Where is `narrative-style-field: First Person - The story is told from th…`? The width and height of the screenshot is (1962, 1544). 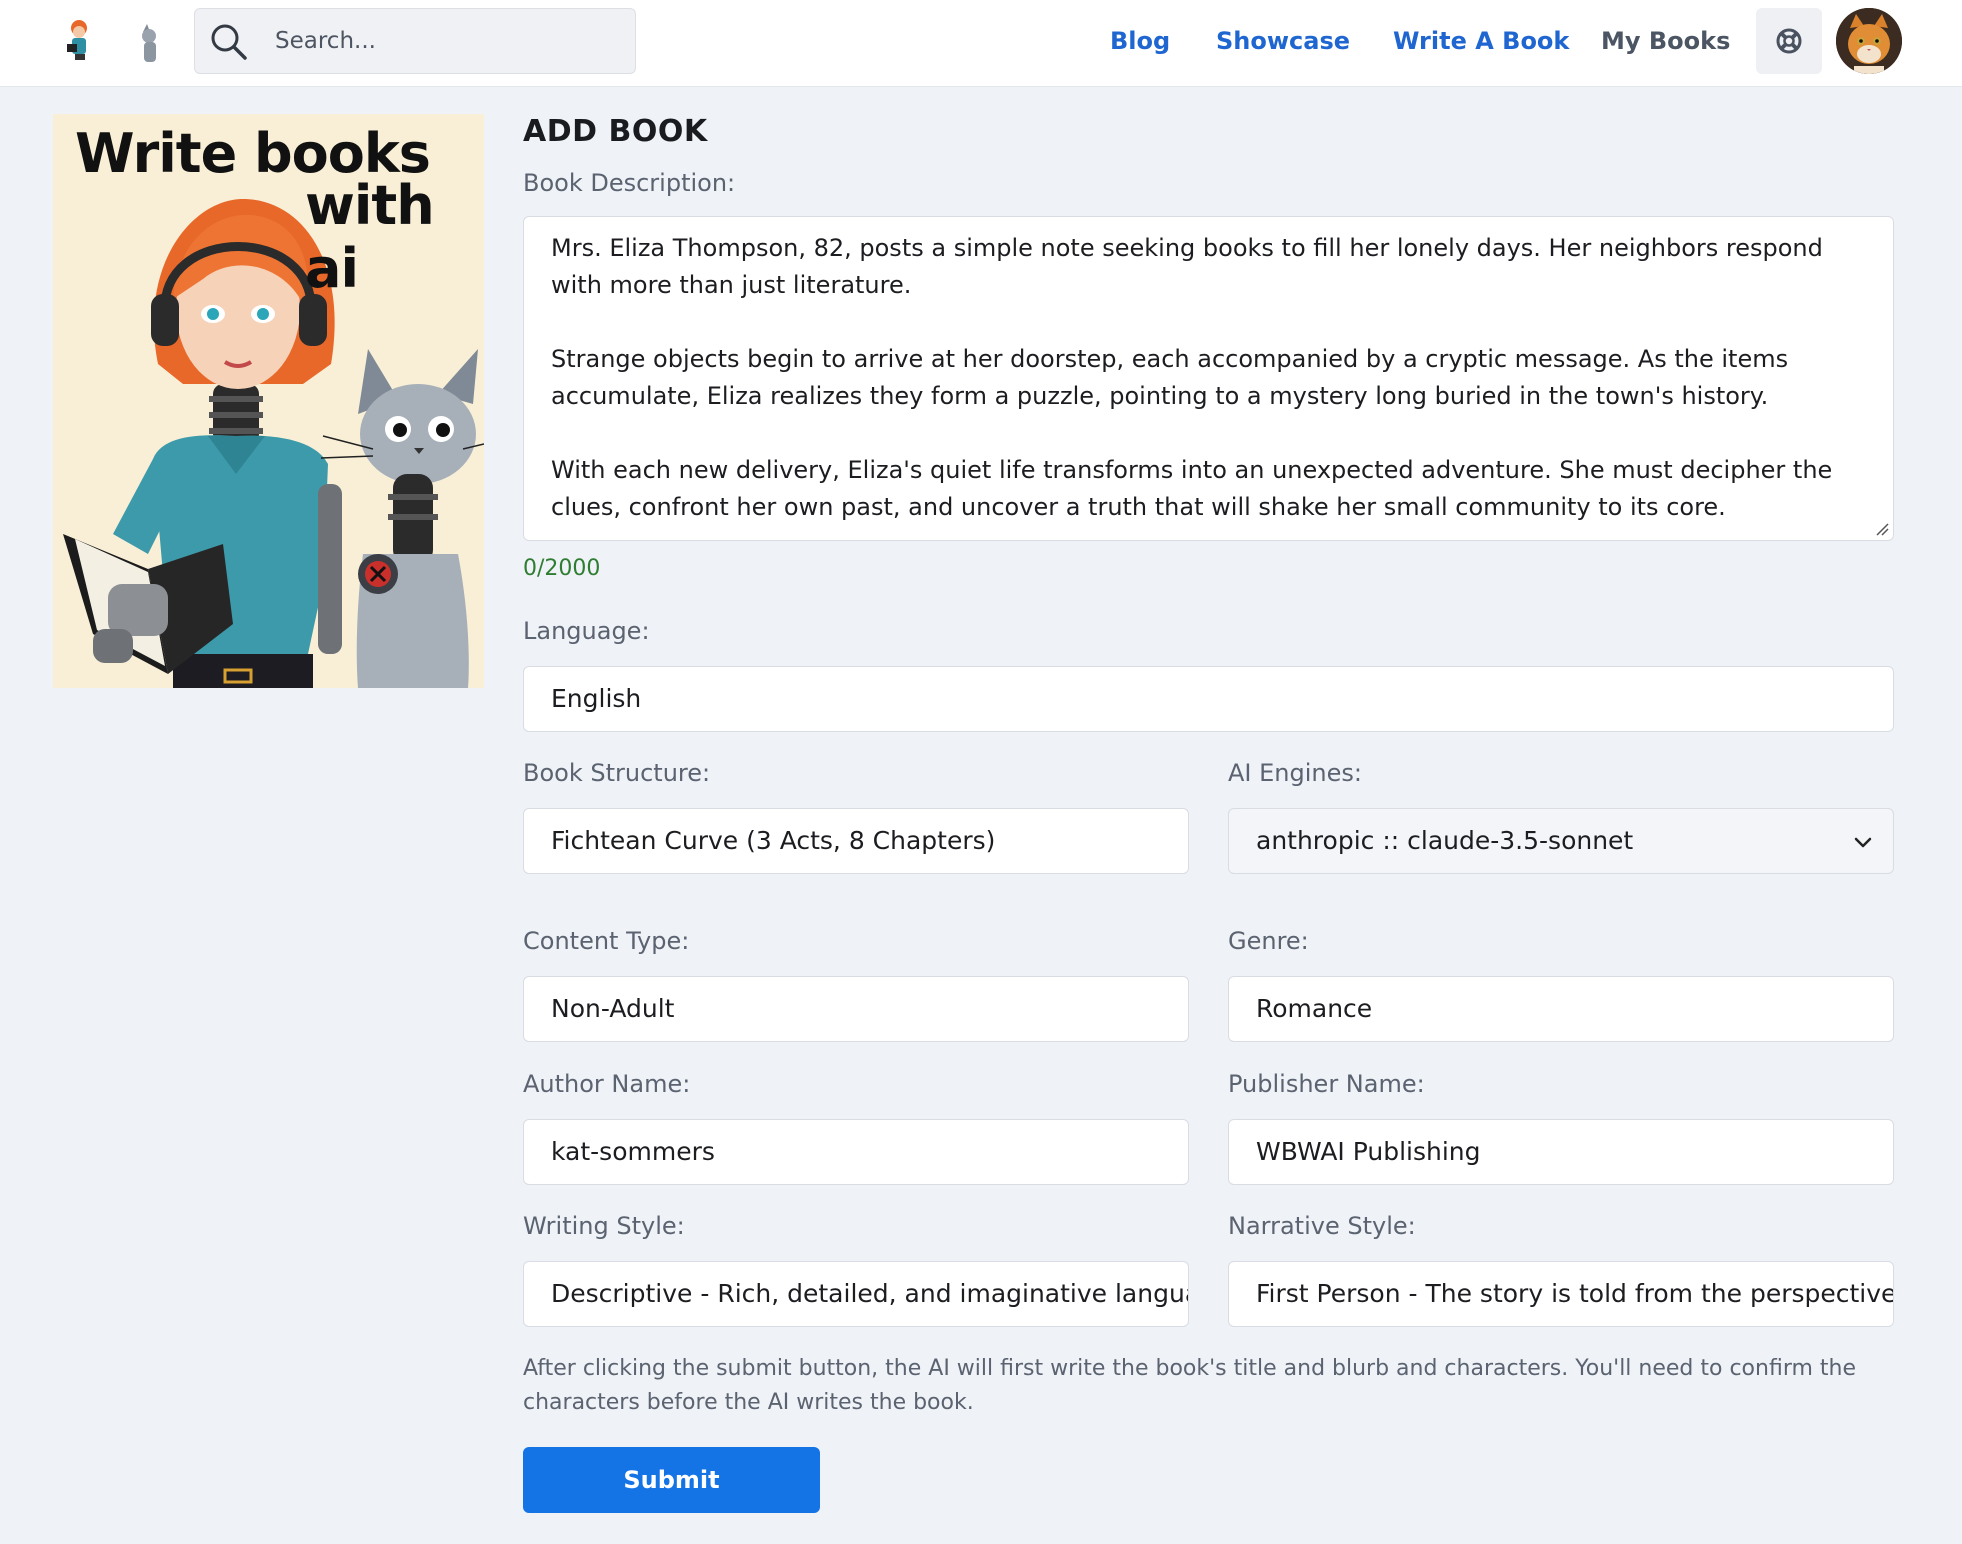 narrative-style-field: First Person - The story is told from th… is located at coordinates (1561, 1294).